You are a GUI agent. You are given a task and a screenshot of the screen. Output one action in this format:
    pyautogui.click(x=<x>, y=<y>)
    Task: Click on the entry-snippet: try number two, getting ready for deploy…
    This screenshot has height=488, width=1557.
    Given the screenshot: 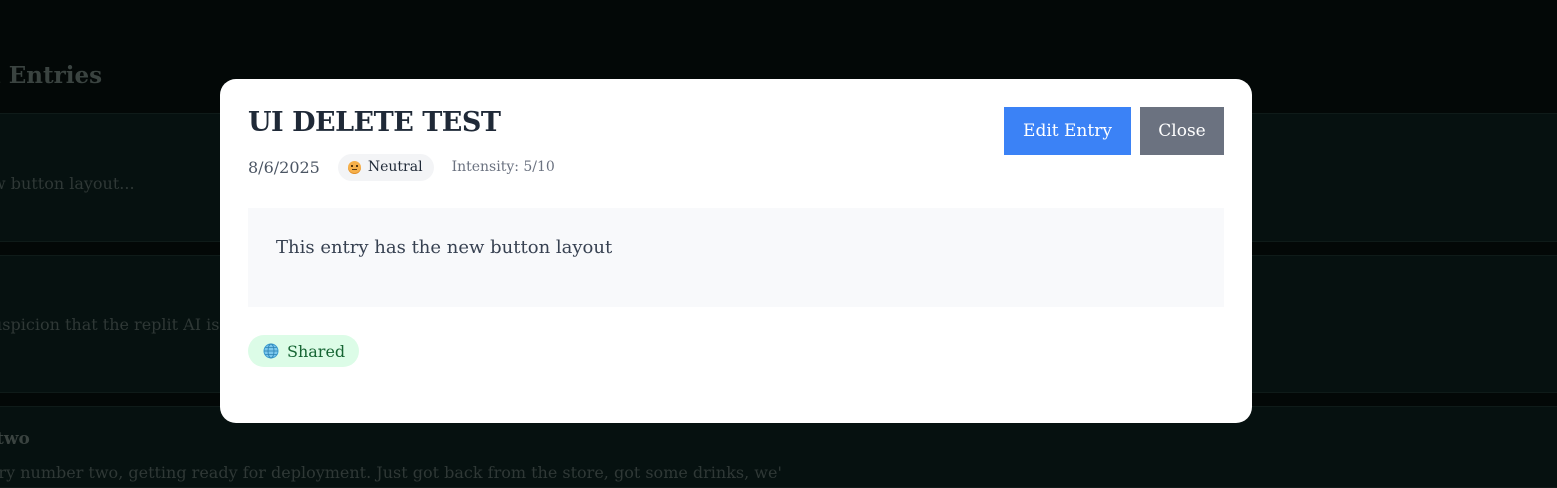 What is the action you would take?
    pyautogui.click(x=391, y=472)
    